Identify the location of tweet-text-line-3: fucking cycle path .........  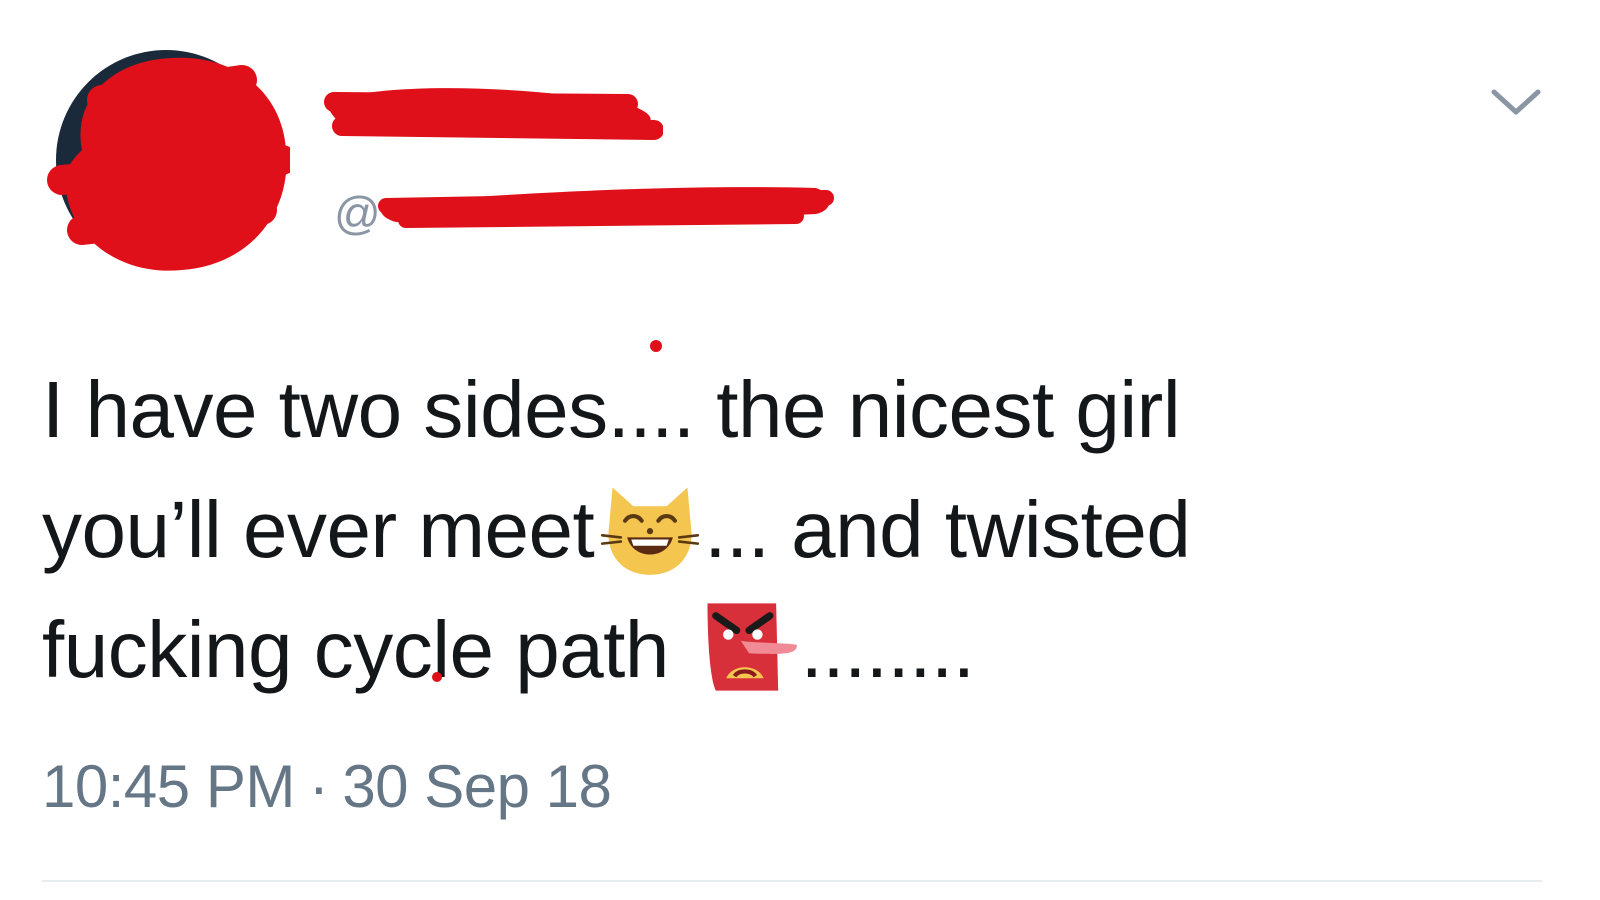
(792, 650).